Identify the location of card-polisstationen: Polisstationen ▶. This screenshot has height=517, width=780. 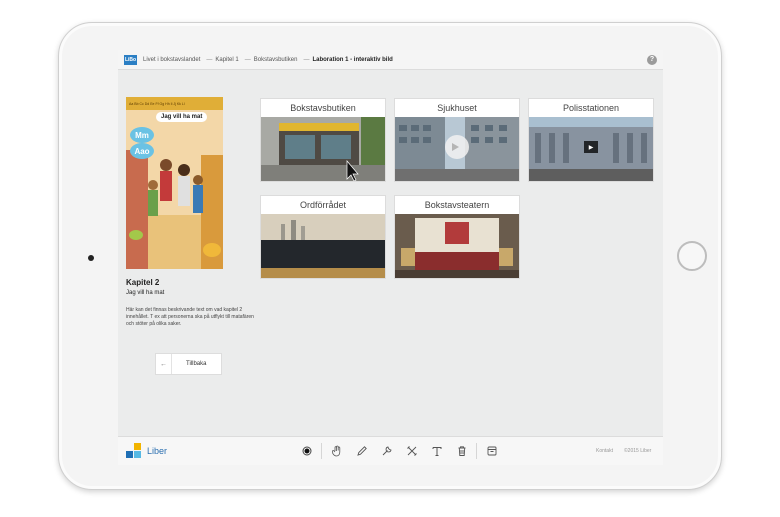
(591, 140).